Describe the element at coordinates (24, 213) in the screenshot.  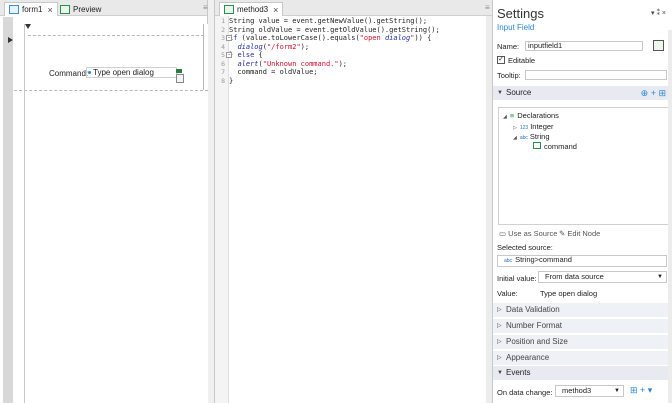
I see `grid-guide-left` at that location.